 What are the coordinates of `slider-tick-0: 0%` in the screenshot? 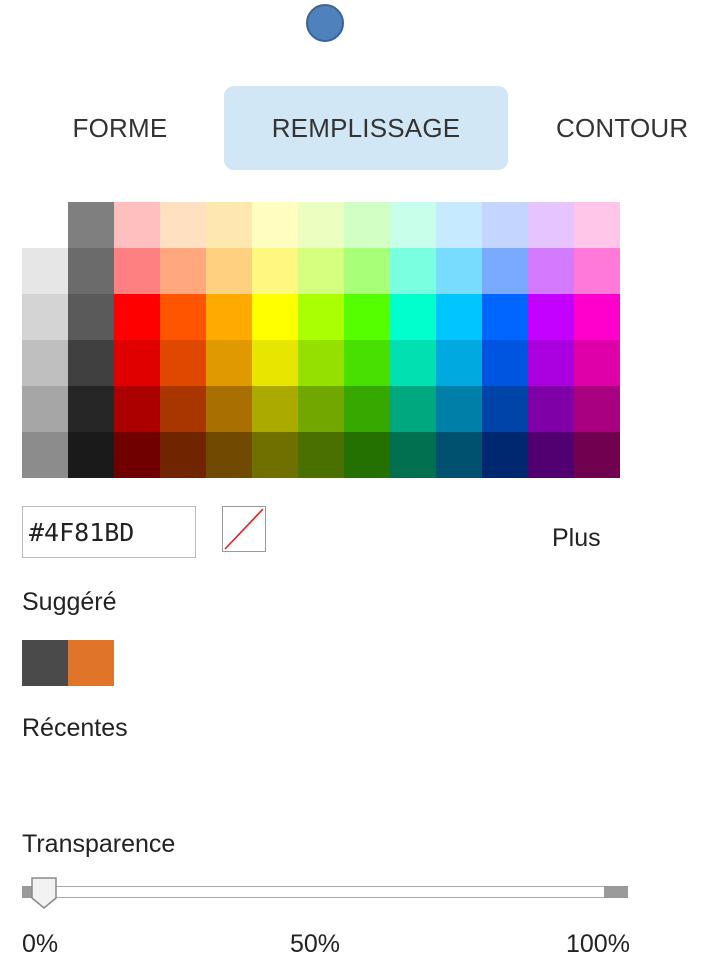 It's located at (40, 944).